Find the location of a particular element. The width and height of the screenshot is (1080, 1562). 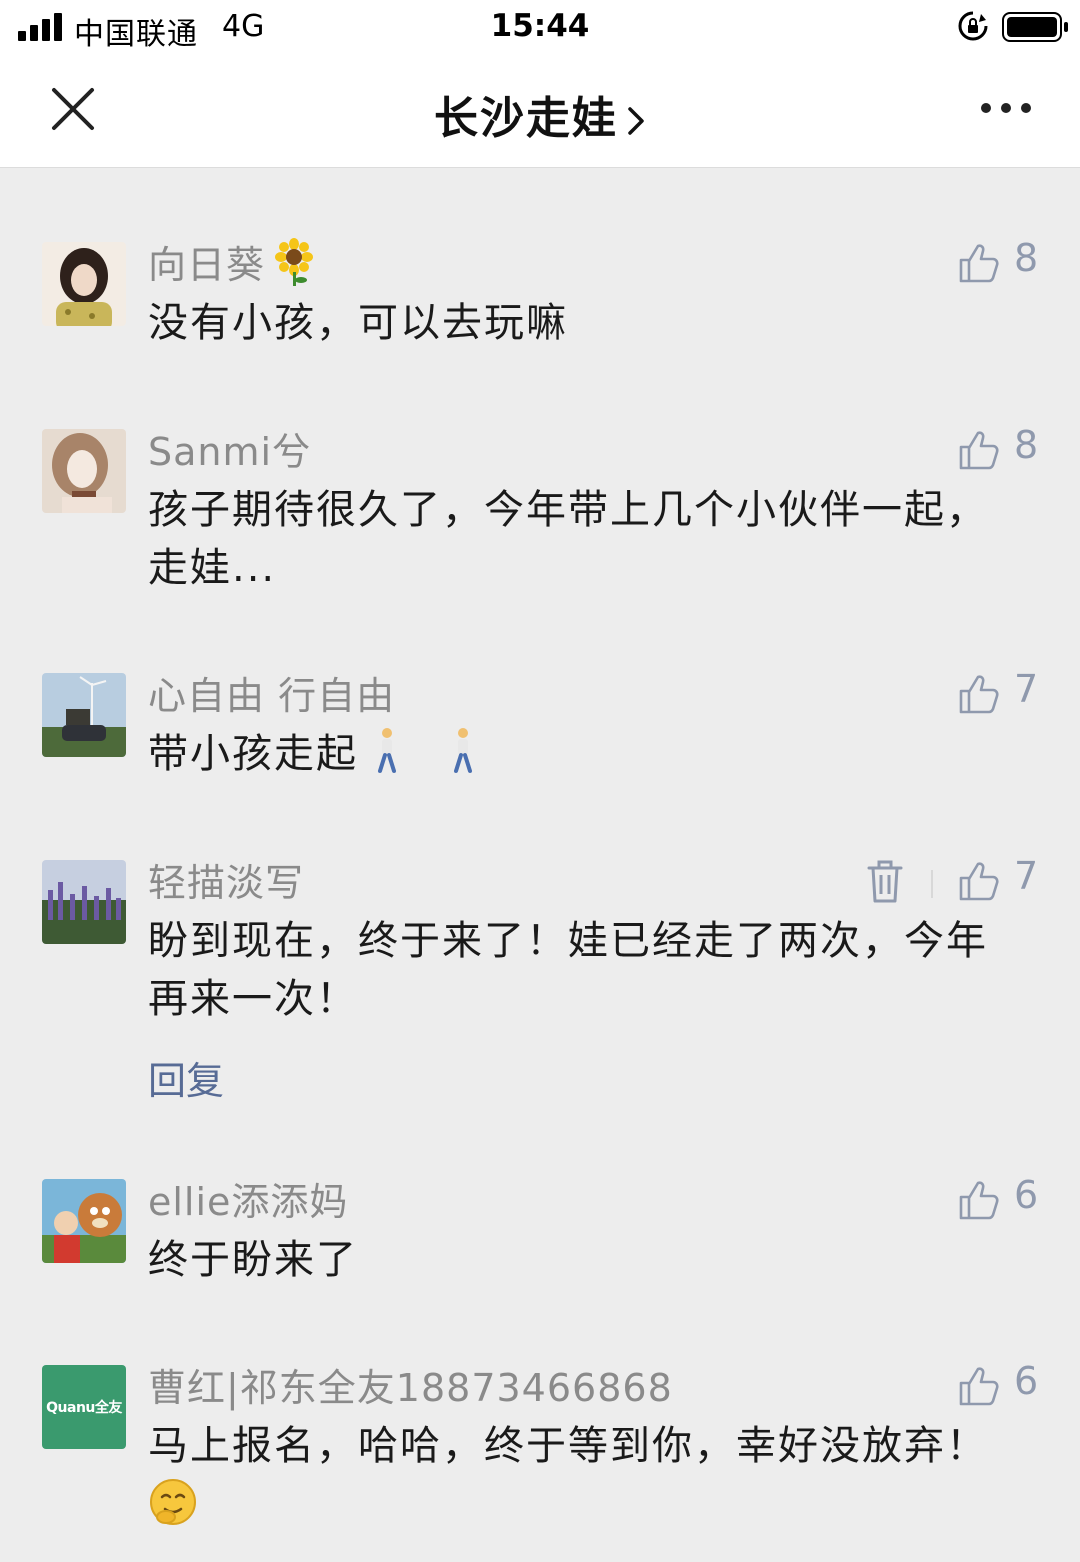

more-options-icon is located at coordinates (1006, 108).